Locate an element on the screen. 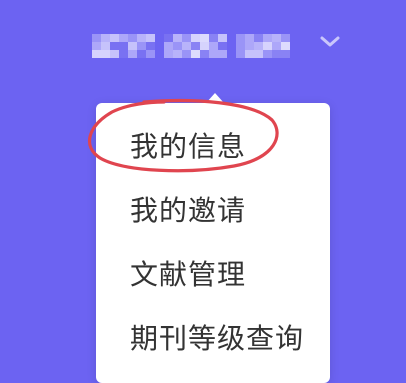 Image resolution: width=406 pixels, height=383 pixels. menu-caret is located at coordinates (215, 98).